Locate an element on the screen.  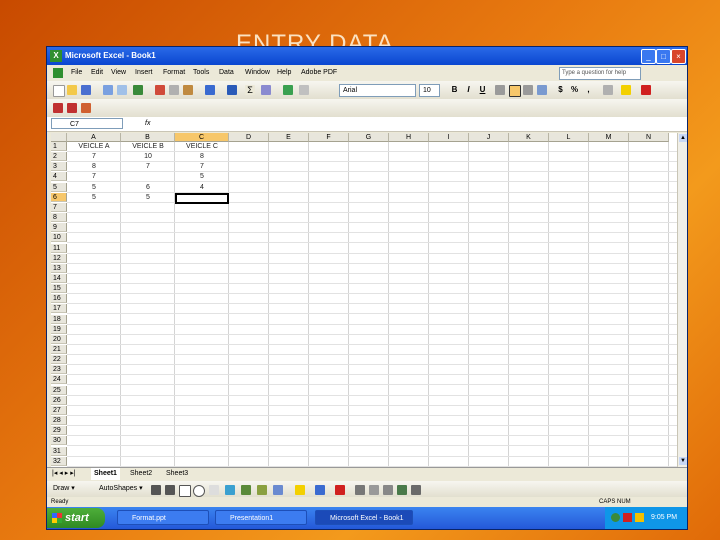
column-header-g: G is located at coordinates (369, 137).